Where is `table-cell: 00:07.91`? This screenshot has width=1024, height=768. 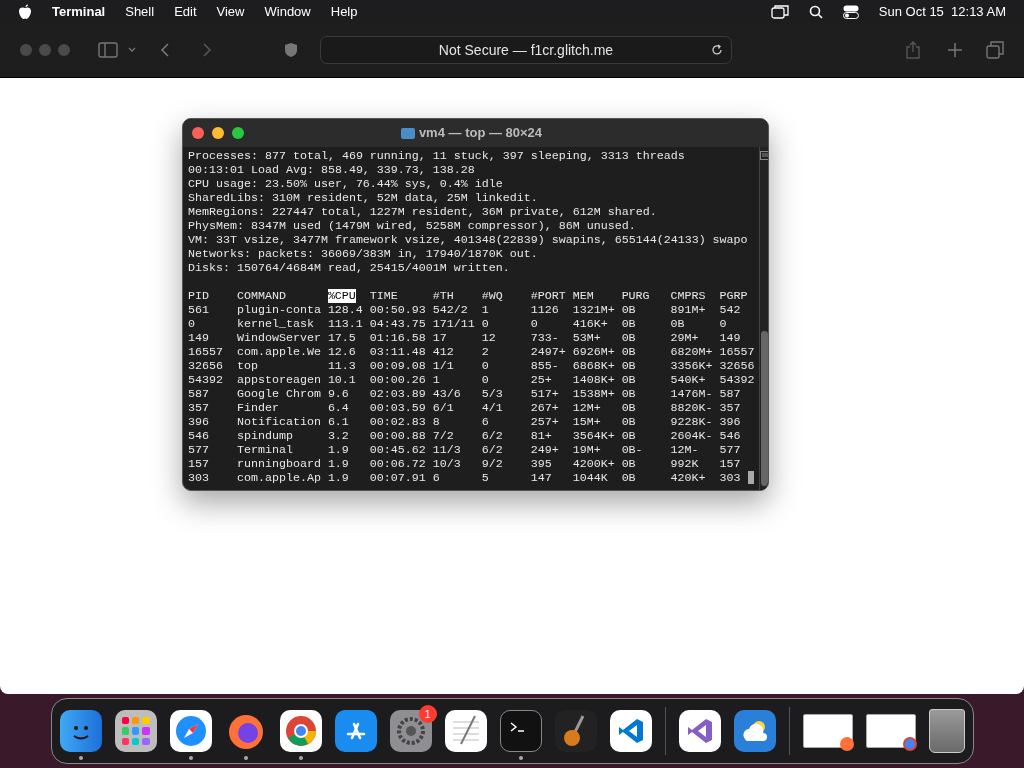
table-cell: 00:07.91 is located at coordinates (397, 478).